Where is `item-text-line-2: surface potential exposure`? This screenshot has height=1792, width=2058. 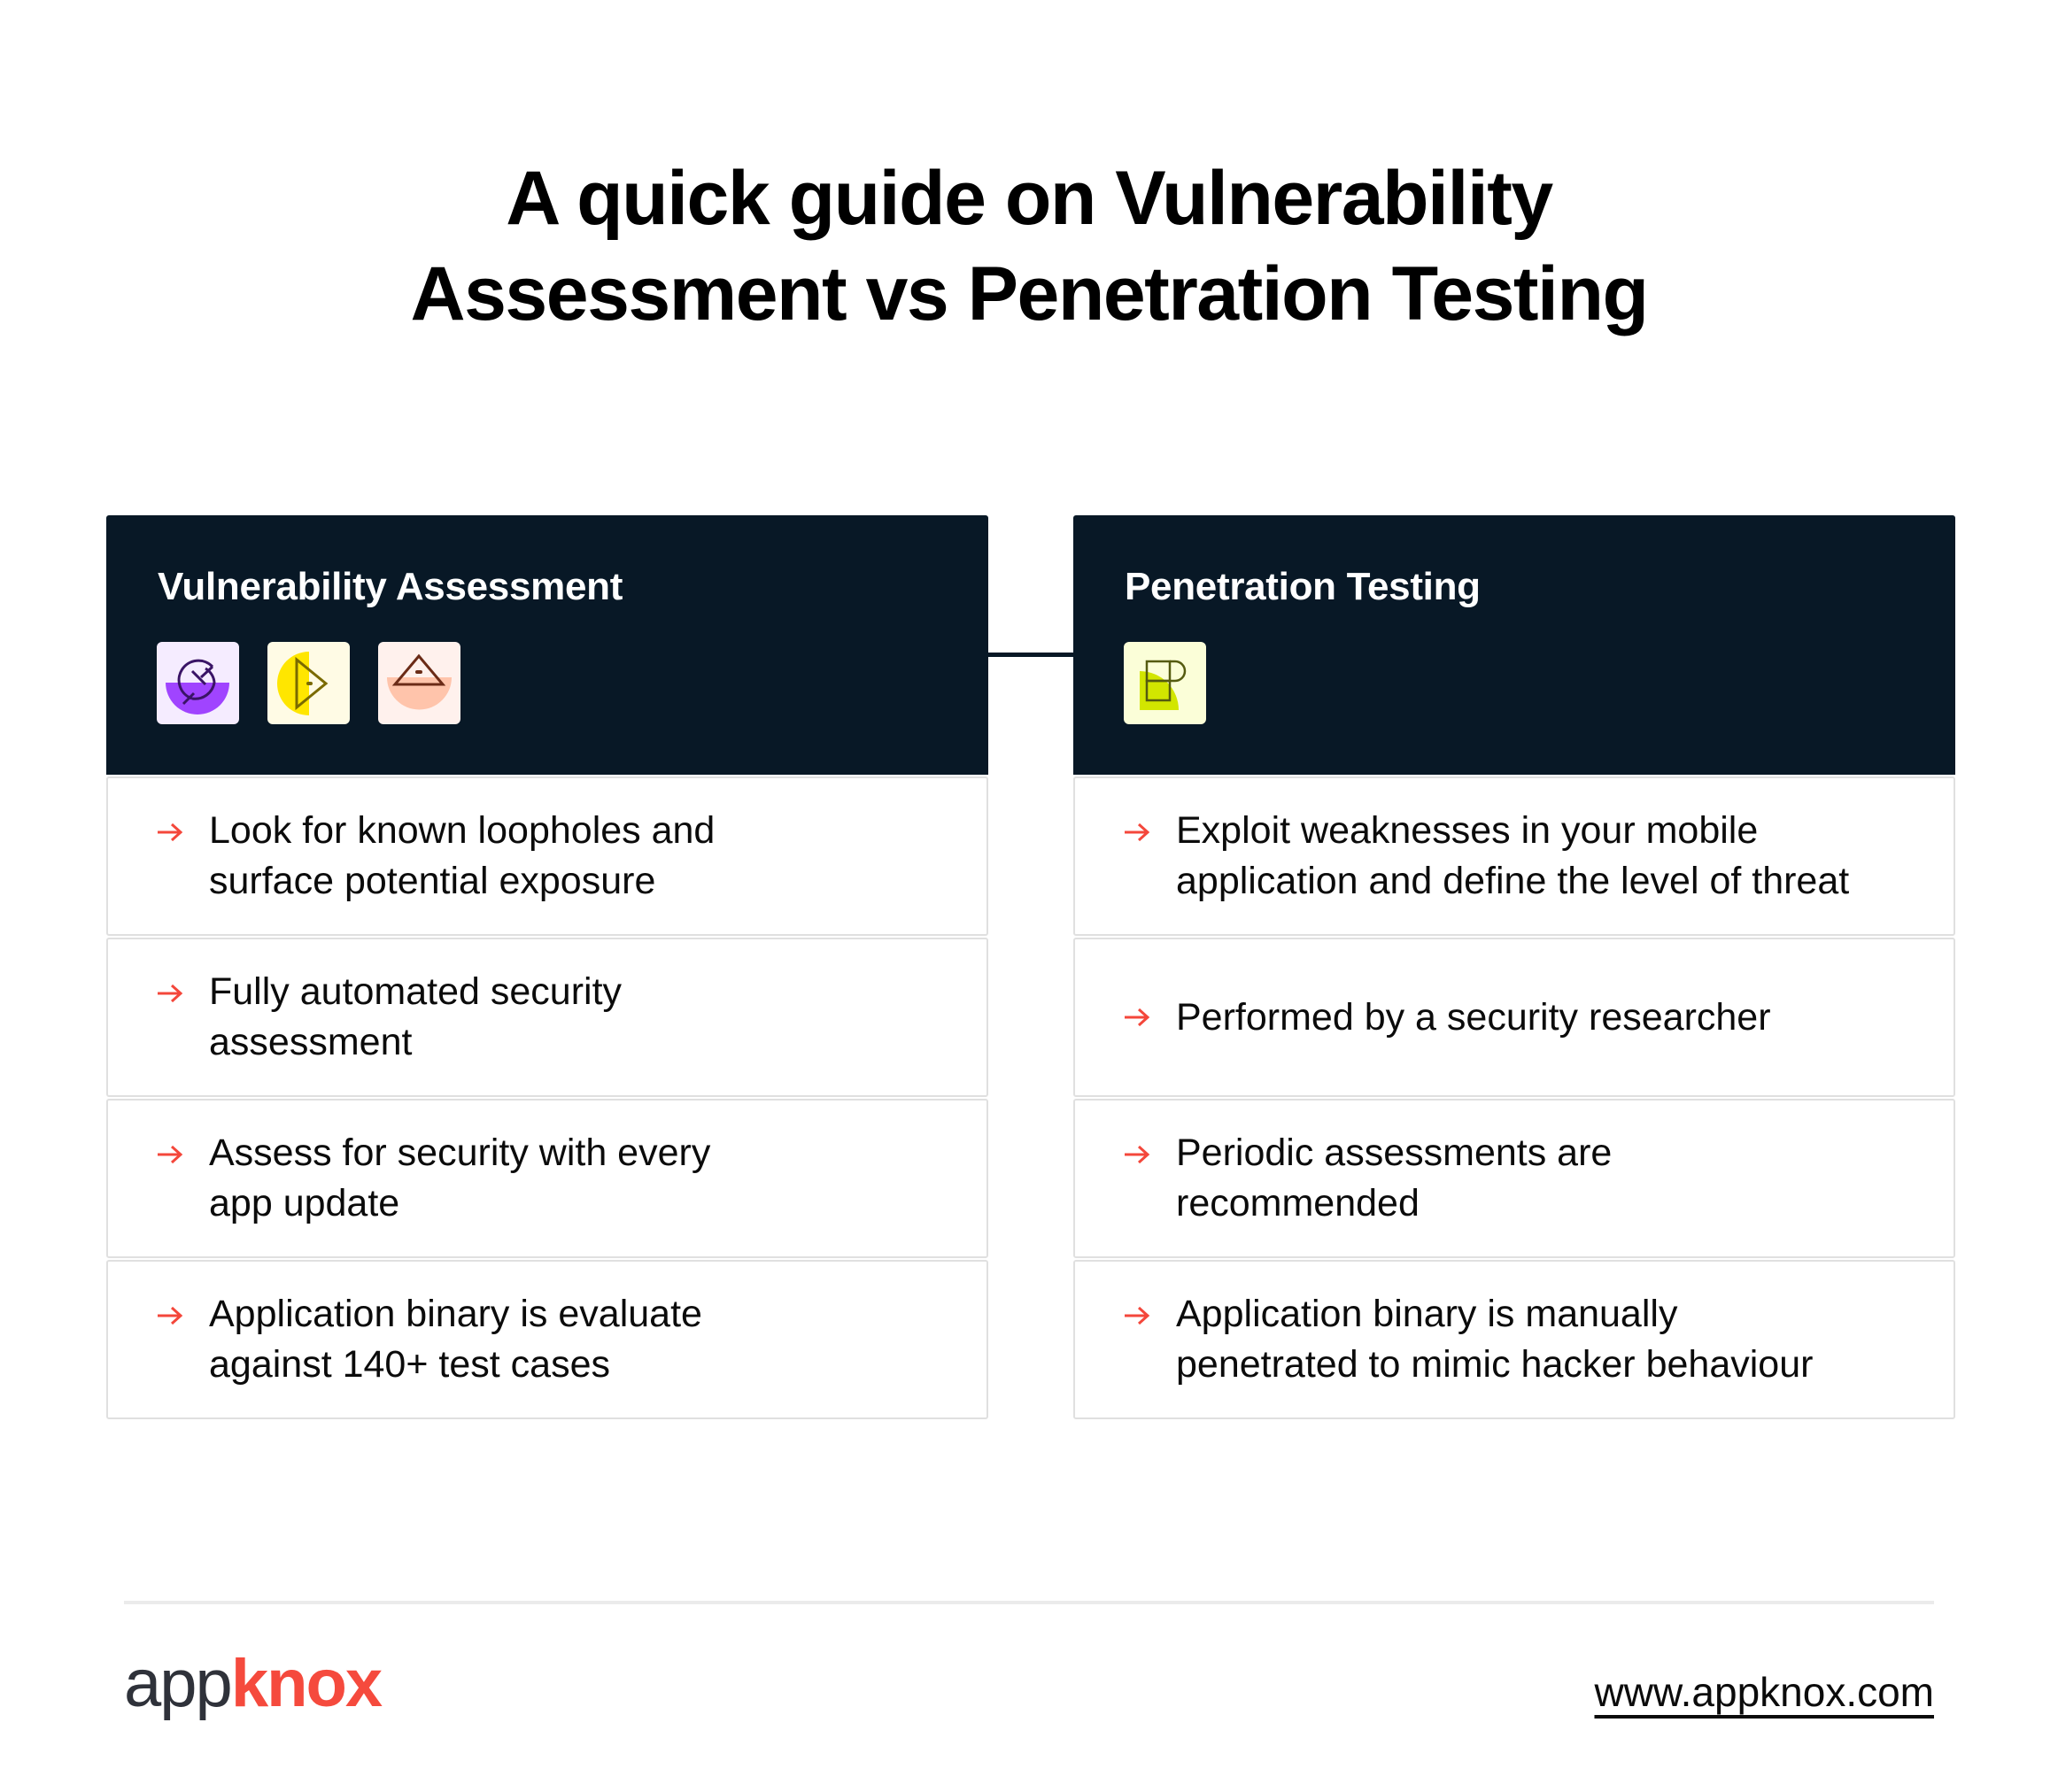
item-text-line-2: surface potential exposure is located at coordinates (432, 881).